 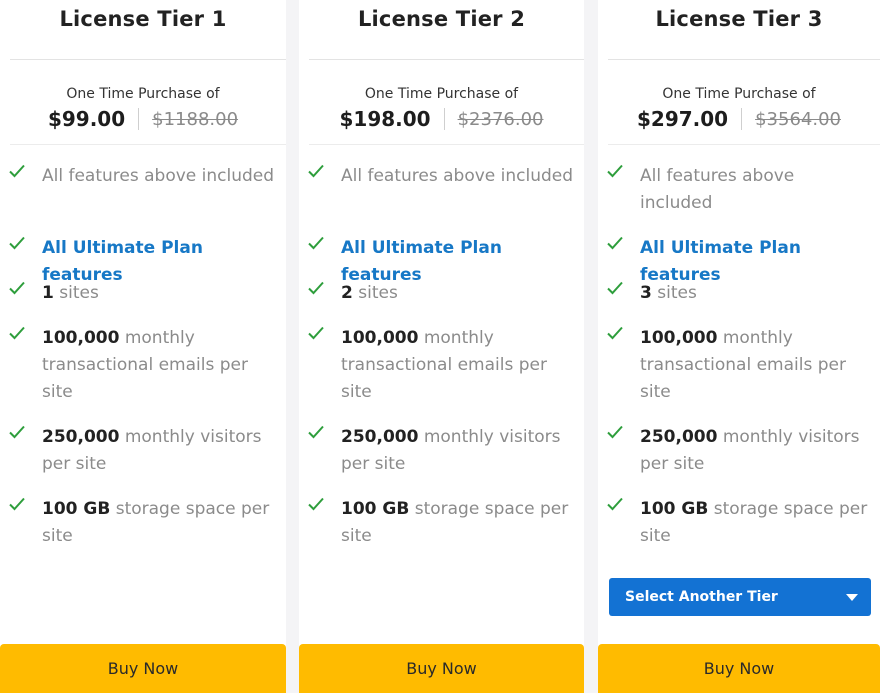 I want to click on price: $297.00, so click(x=683, y=119).